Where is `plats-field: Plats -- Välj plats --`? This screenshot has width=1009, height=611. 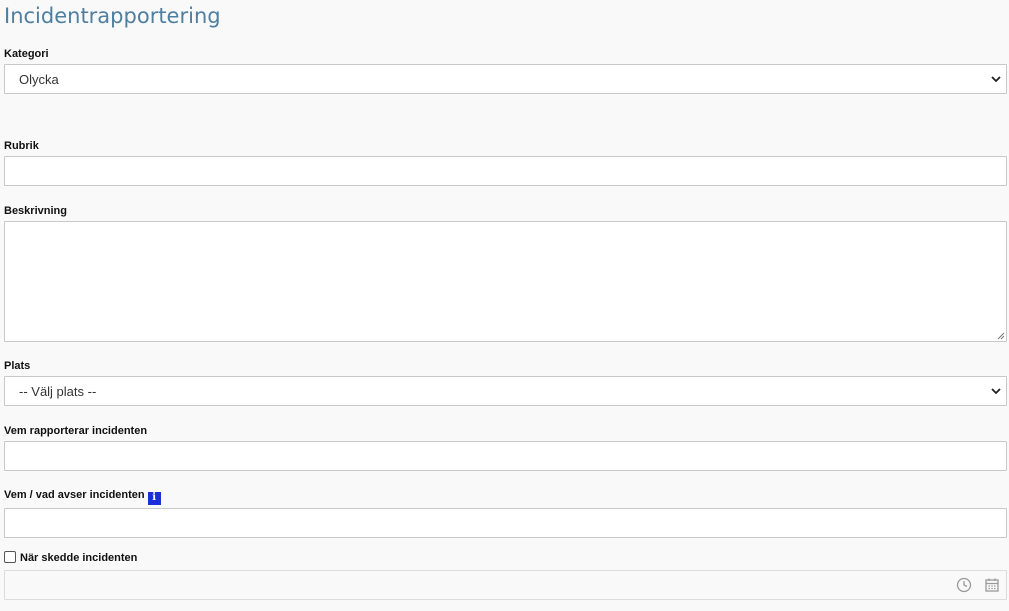
plats-field: Plats -- Välj plats -- is located at coordinates (505, 382).